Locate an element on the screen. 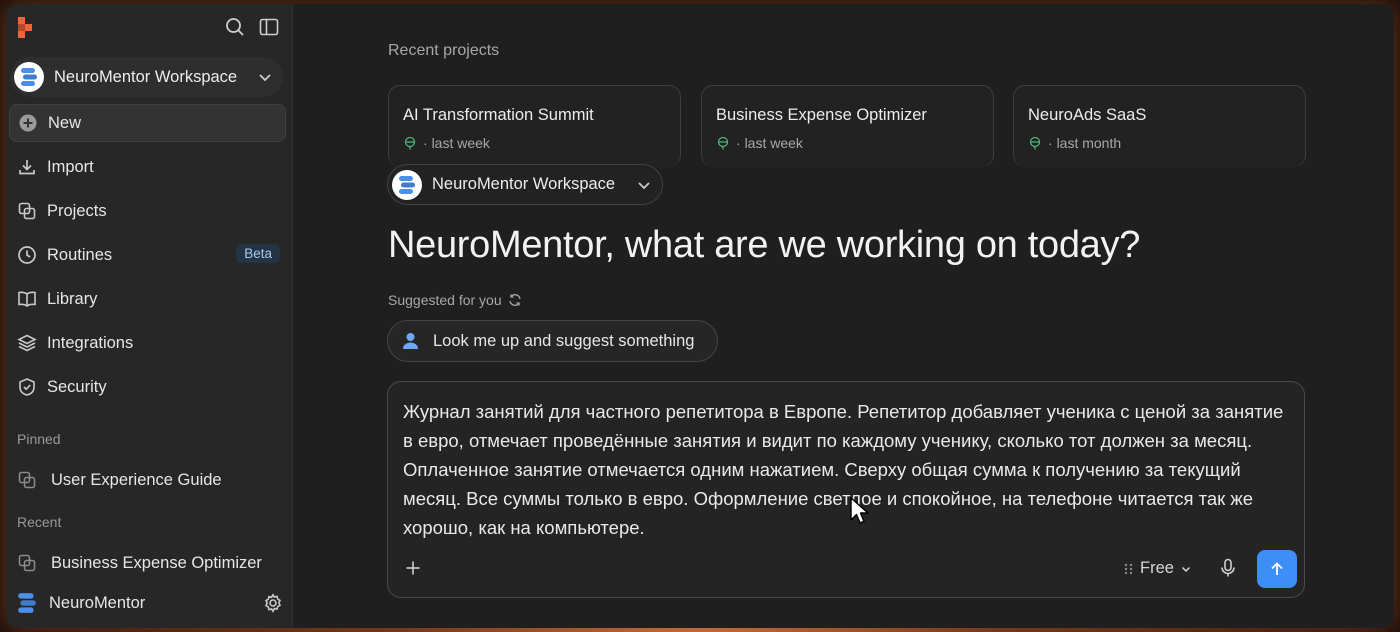  clock-icon is located at coordinates (27, 255).